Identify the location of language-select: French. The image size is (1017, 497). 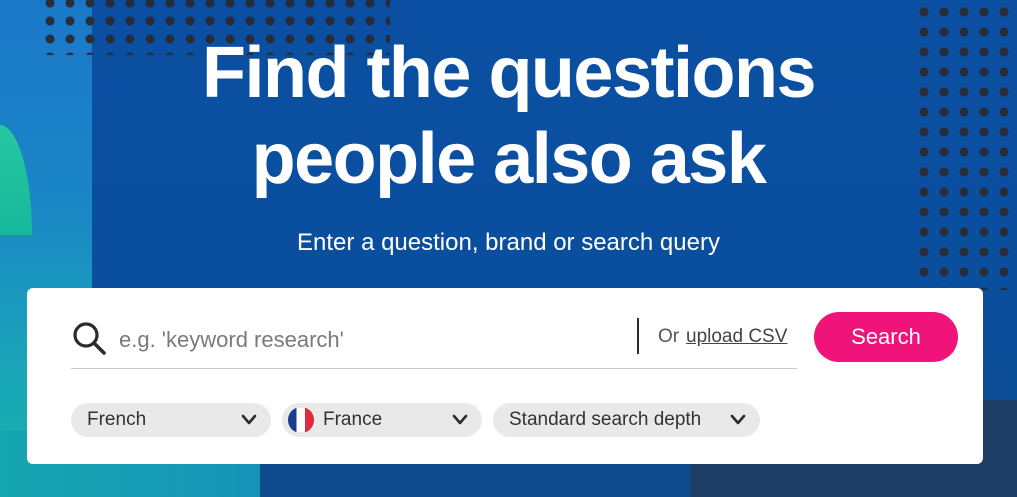
(171, 420).